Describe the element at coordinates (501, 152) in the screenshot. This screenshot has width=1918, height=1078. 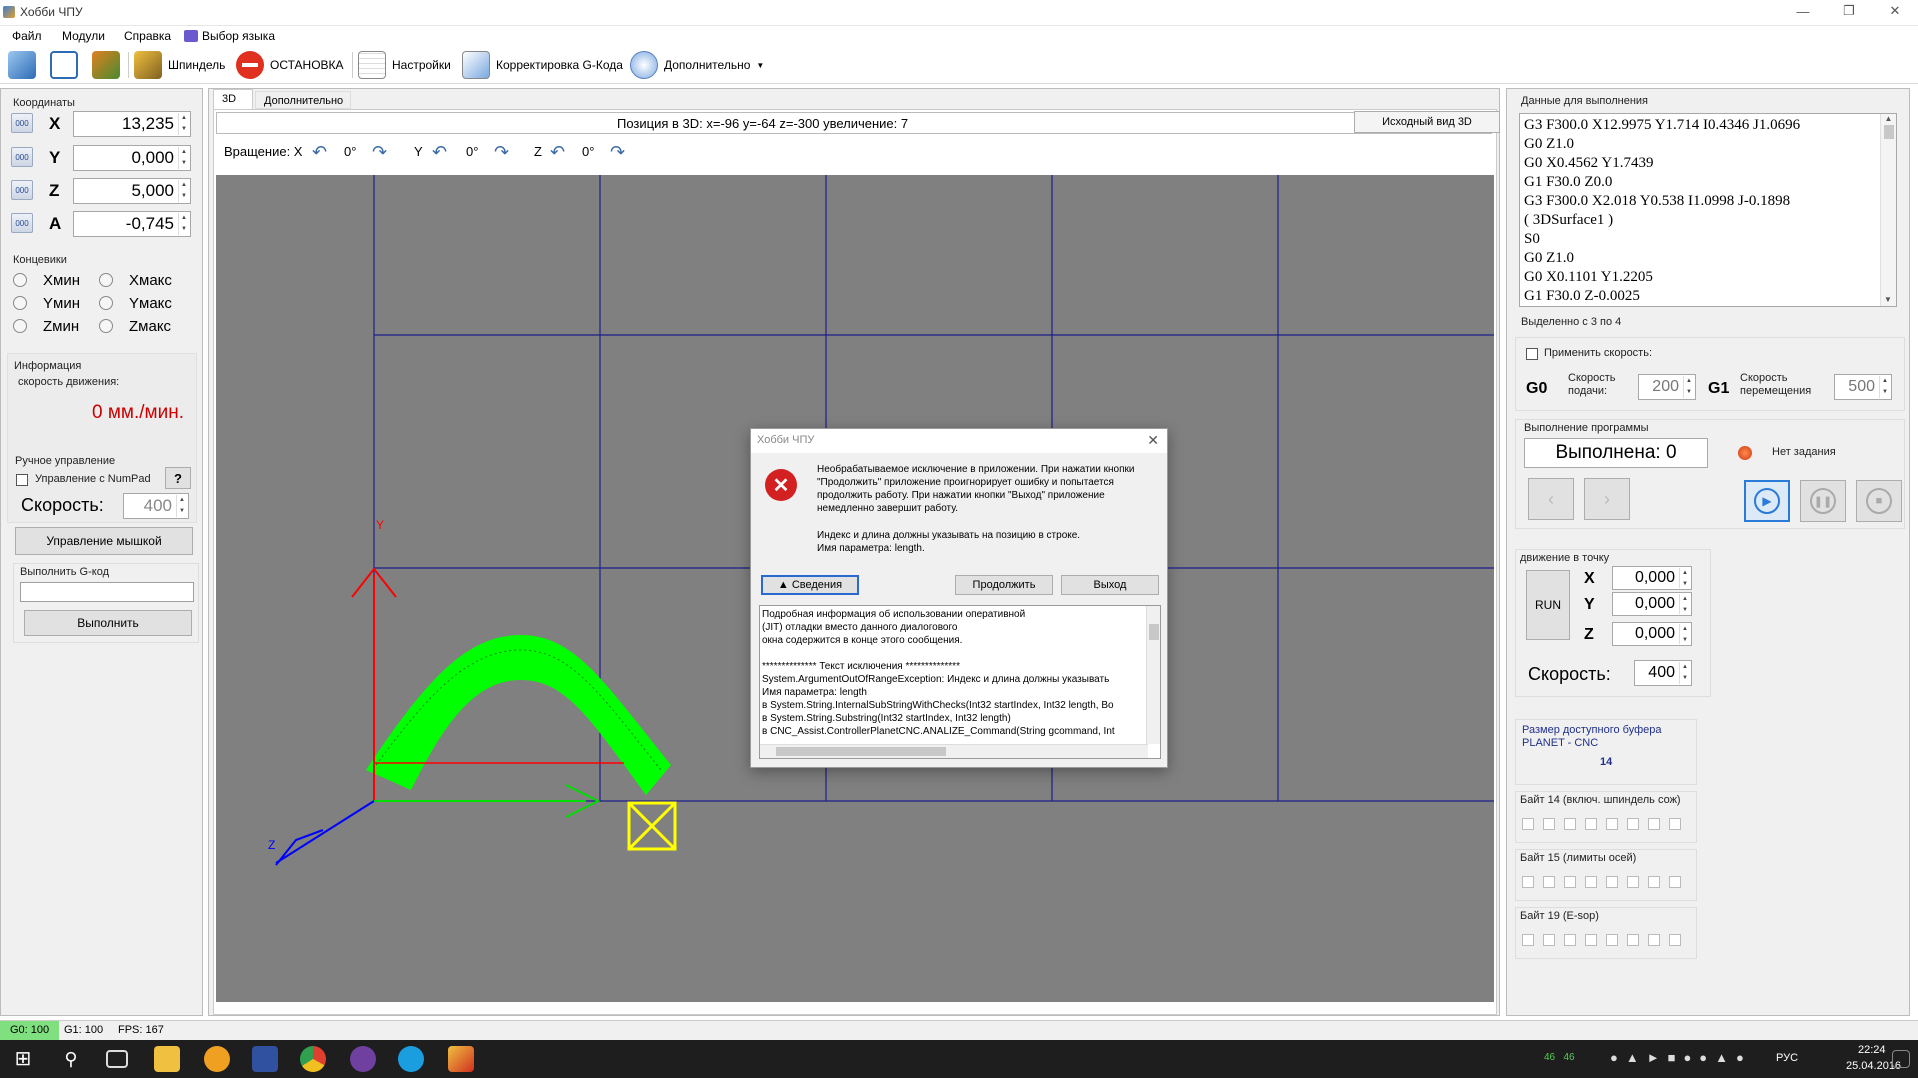
I see `rotate-y-right-icon: ↷` at that location.